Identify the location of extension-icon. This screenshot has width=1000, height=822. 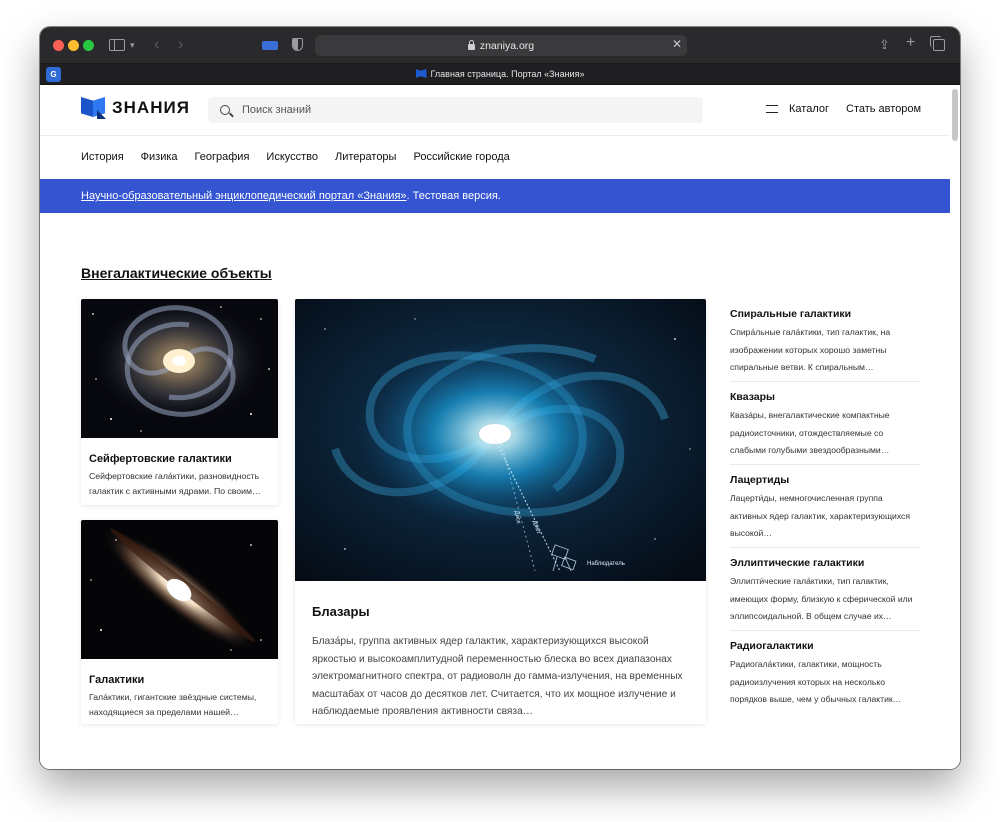
(270, 45).